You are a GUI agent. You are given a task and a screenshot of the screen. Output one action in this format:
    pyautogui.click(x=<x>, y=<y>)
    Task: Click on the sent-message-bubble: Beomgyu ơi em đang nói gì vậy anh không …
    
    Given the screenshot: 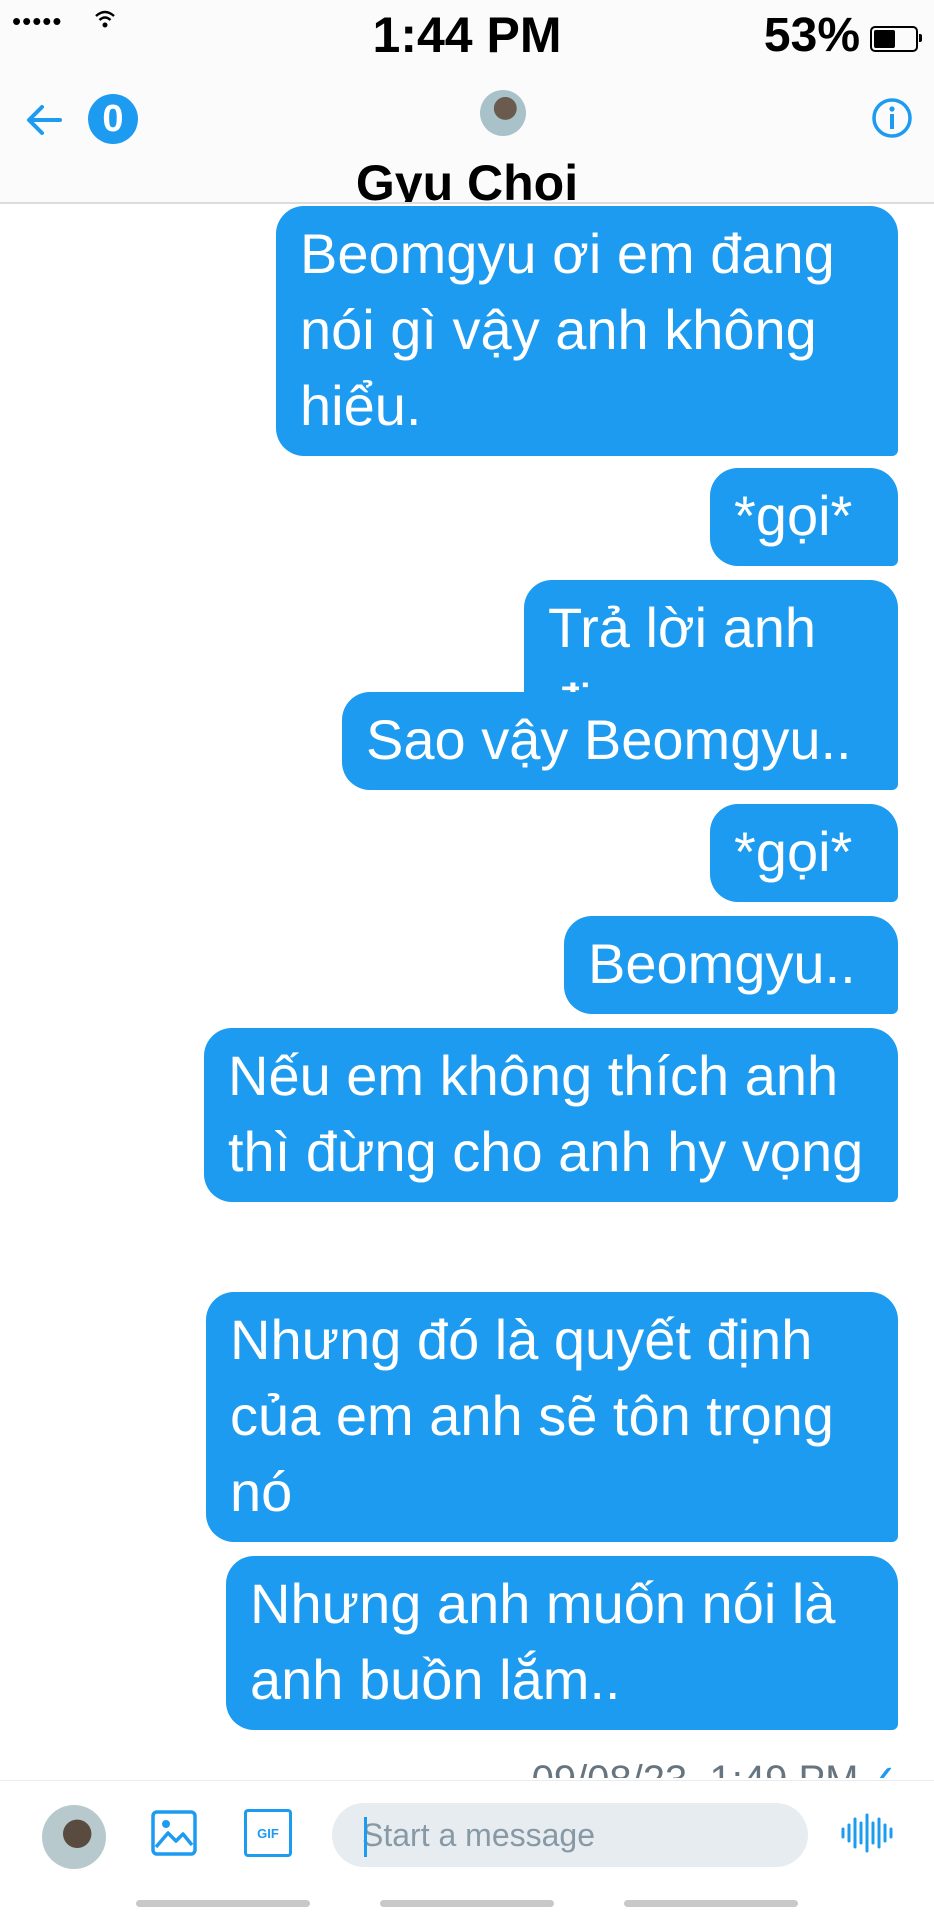 What is the action you would take?
    pyautogui.click(x=587, y=331)
    